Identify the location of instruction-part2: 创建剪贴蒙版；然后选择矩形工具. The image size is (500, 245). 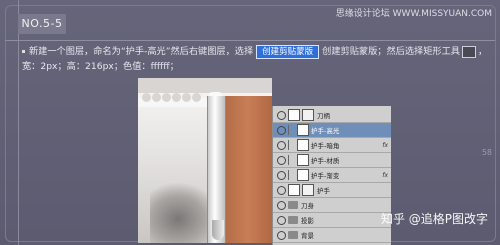
(391, 51).